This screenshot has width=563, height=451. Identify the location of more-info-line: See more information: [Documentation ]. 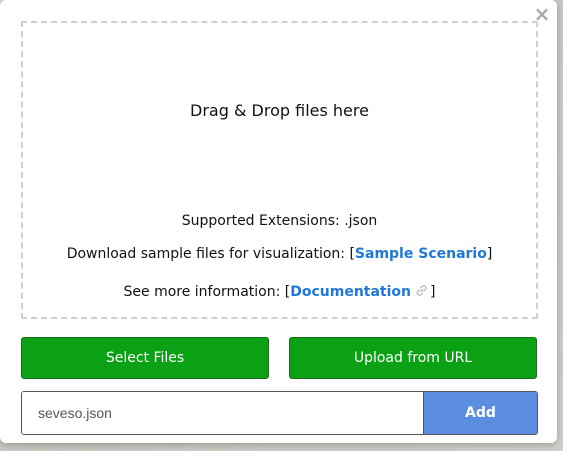
(279, 292).